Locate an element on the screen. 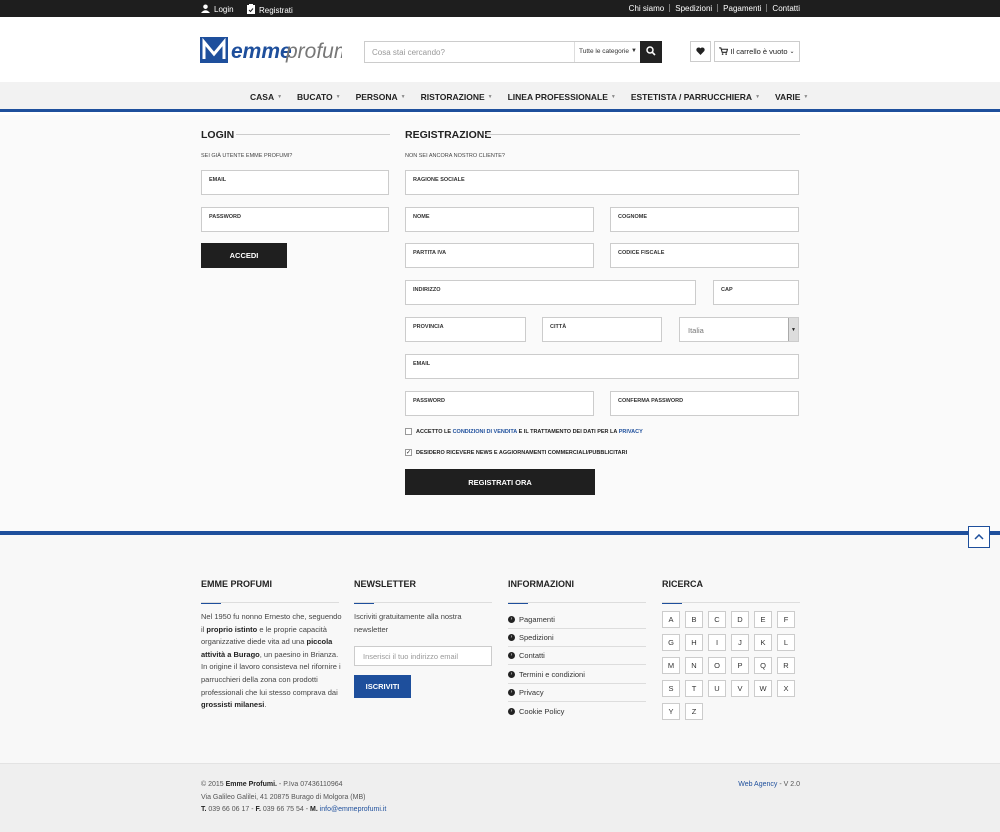 The width and height of the screenshot is (1000, 832). field-label: PASSWORD is located at coordinates (225, 217).